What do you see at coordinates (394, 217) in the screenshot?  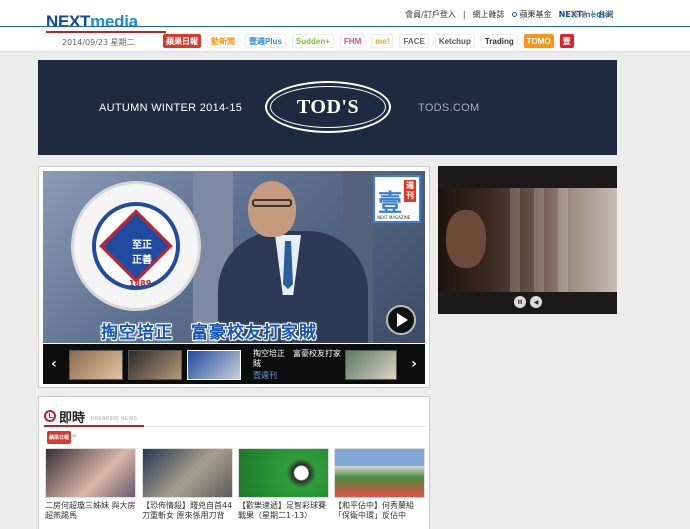 I see `mag-logo-foot: NEXT MAGAZINE` at bounding box center [394, 217].